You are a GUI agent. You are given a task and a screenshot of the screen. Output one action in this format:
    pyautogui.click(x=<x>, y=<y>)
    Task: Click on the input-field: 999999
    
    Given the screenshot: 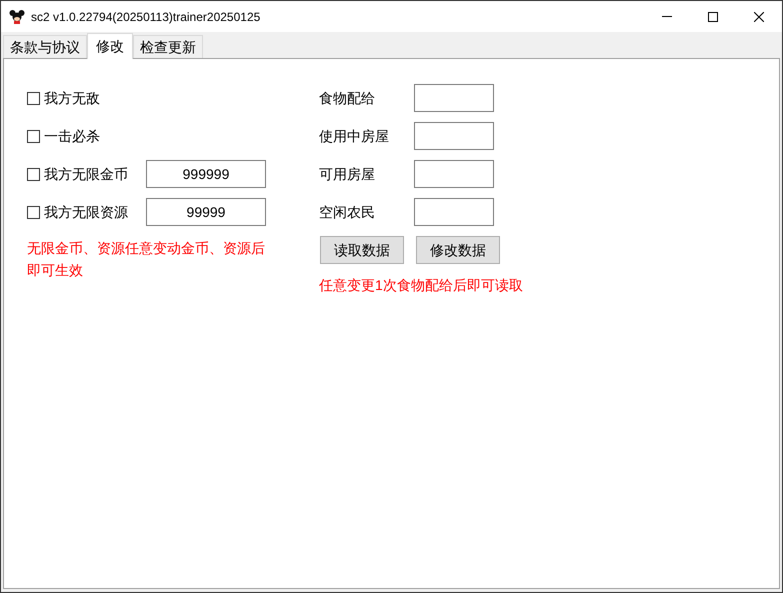 What is the action you would take?
    pyautogui.click(x=206, y=174)
    